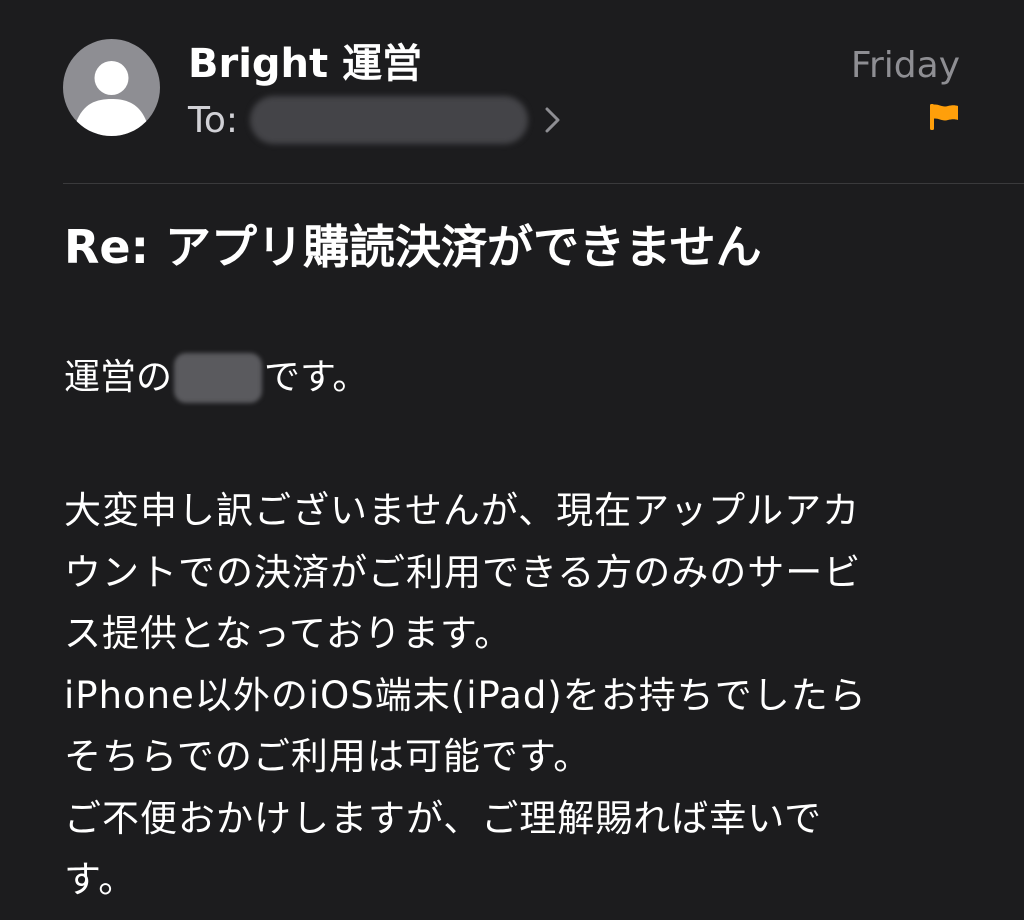  Describe the element at coordinates (288, 633) in the screenshot. I see `body-line: ス提供となっております。` at that location.